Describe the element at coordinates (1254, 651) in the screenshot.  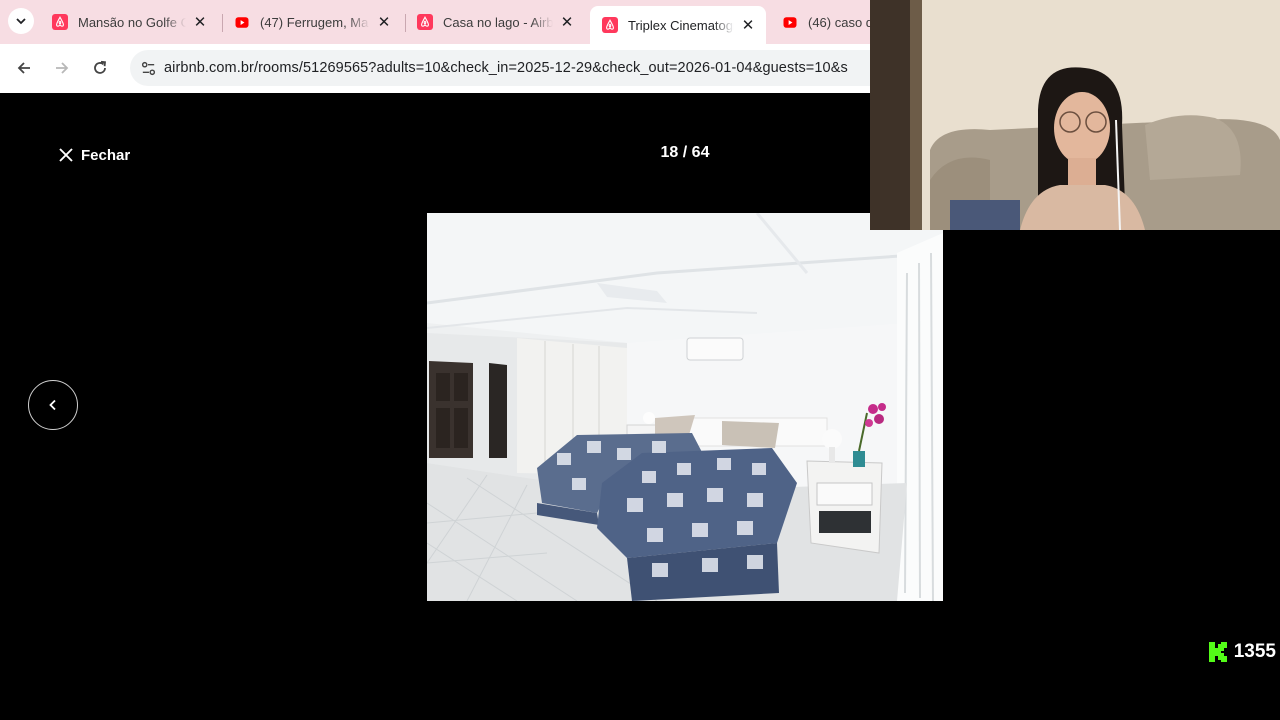
I see `viewer-count: 1355` at that location.